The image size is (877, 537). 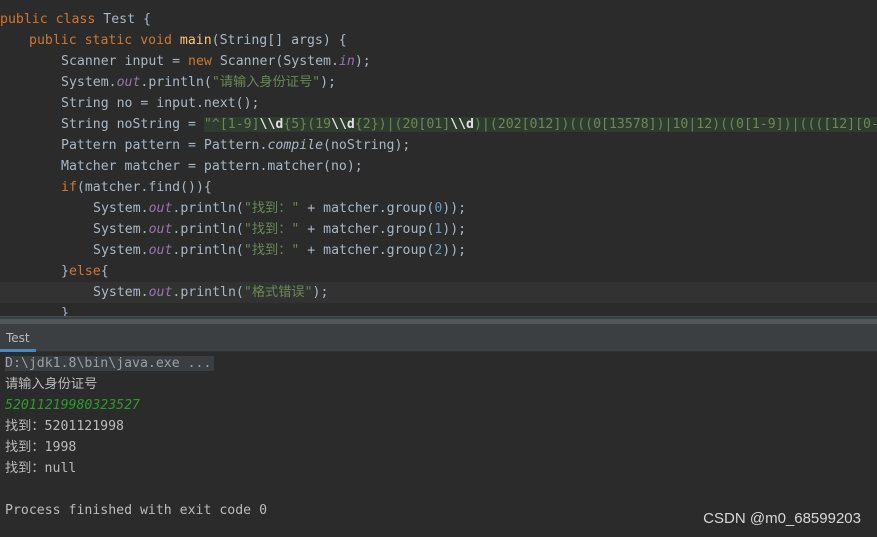 What do you see at coordinates (164, 145) in the screenshot?
I see `code-text: Pattern pattern = Pattern.` at bounding box center [164, 145].